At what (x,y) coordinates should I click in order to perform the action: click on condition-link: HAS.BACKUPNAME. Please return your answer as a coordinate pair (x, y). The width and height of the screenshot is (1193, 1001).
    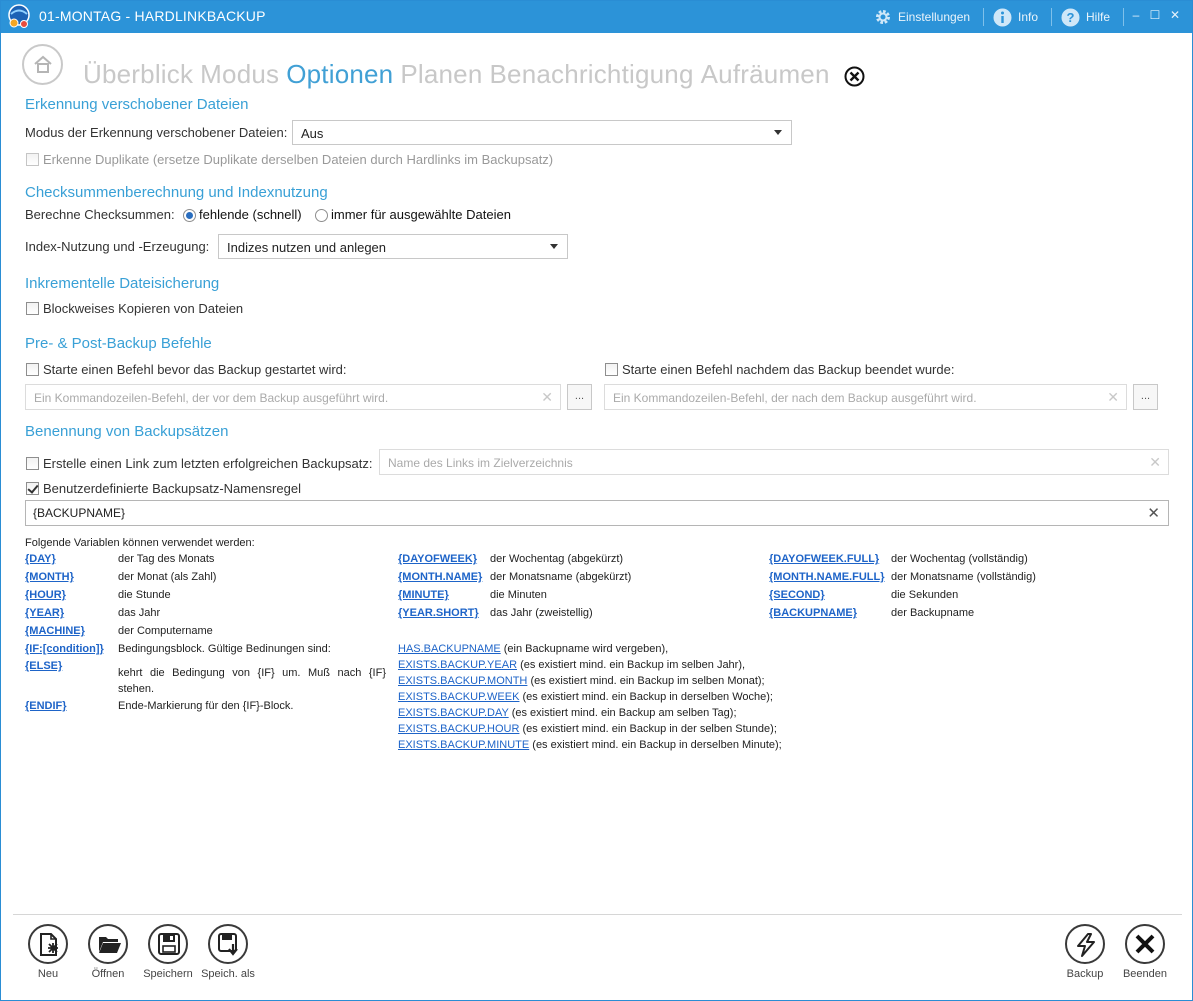
    Looking at the image, I should click on (449, 649).